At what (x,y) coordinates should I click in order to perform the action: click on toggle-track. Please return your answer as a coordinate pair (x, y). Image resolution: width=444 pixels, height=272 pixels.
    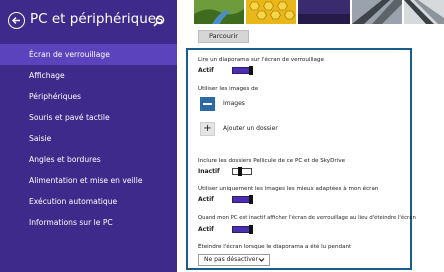
    Looking at the image, I should click on (242, 171).